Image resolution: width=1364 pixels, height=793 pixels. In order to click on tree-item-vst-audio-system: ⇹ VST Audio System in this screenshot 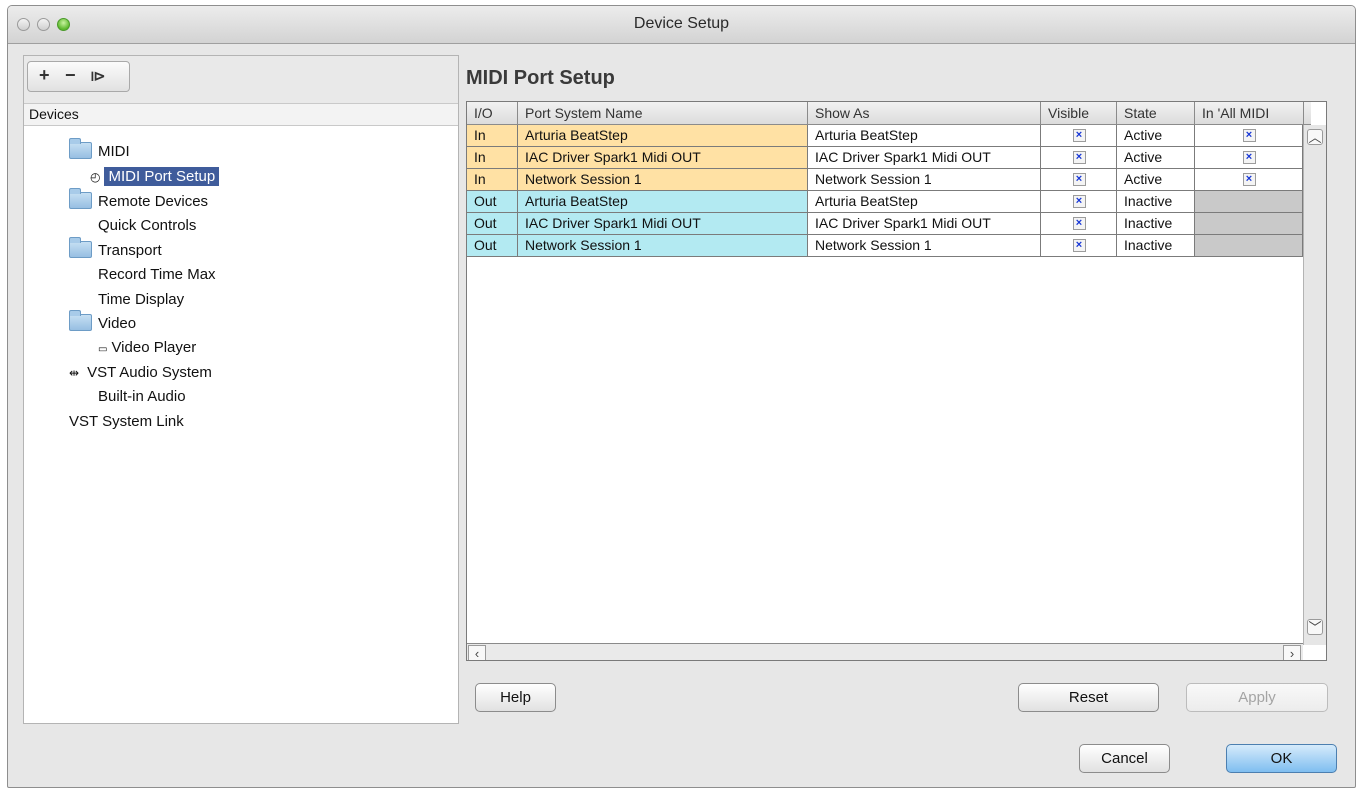, I will do `click(140, 373)`.